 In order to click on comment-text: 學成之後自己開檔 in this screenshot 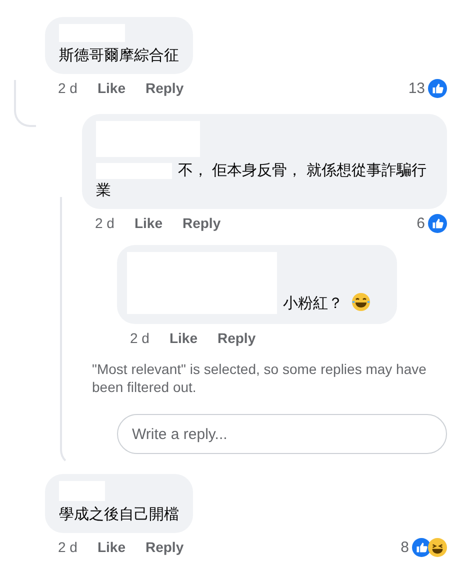, I will do `click(119, 515)`.